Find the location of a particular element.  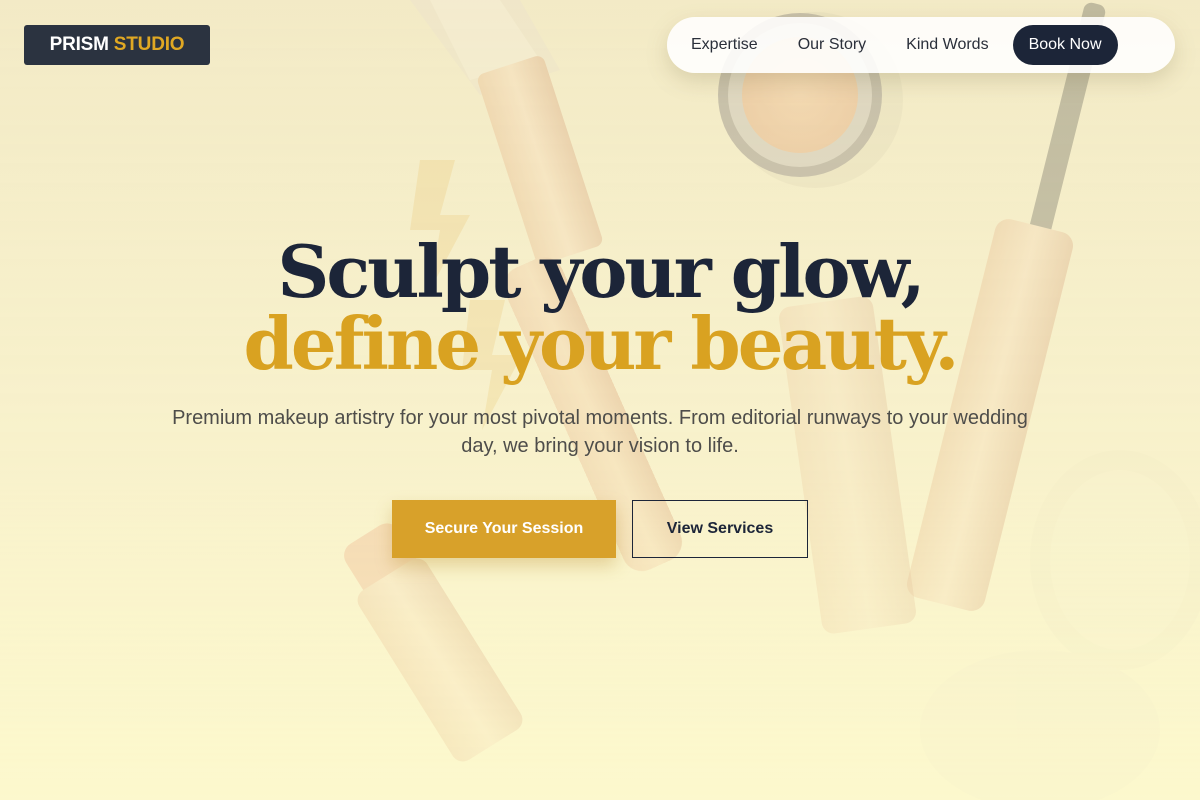

brand-name-accent: STUDIO is located at coordinates (149, 44).